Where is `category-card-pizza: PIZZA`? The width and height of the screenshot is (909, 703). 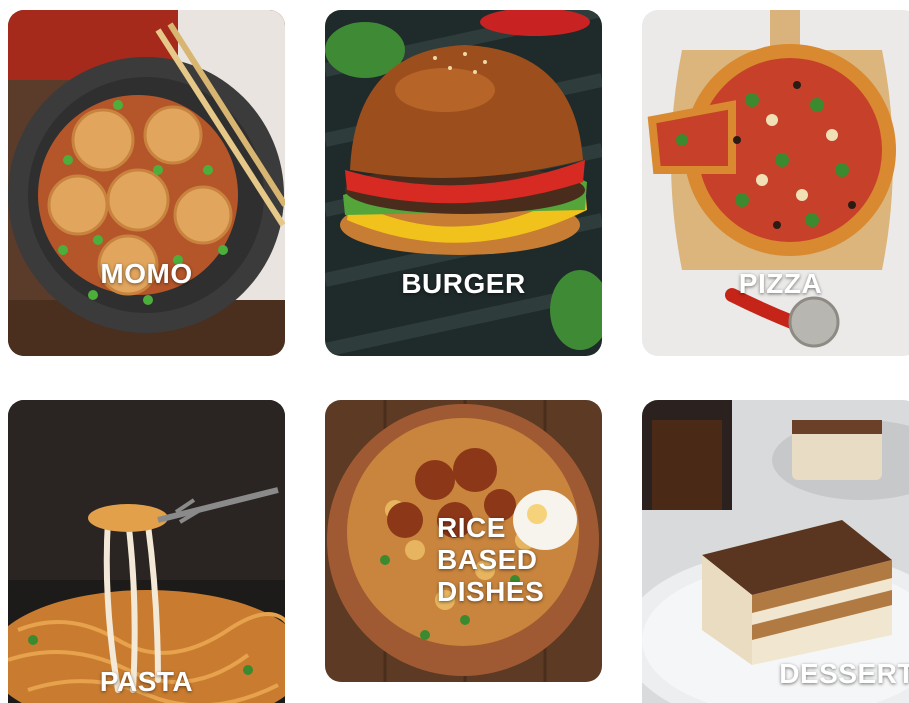
category-card-pizza: PIZZA is located at coordinates (775, 183).